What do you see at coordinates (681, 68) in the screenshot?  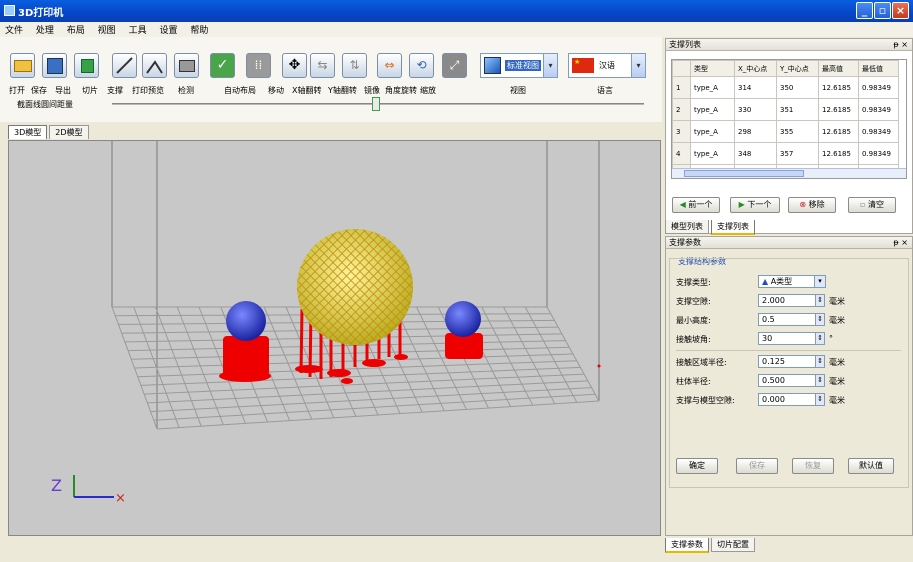 I see `col-header` at bounding box center [681, 68].